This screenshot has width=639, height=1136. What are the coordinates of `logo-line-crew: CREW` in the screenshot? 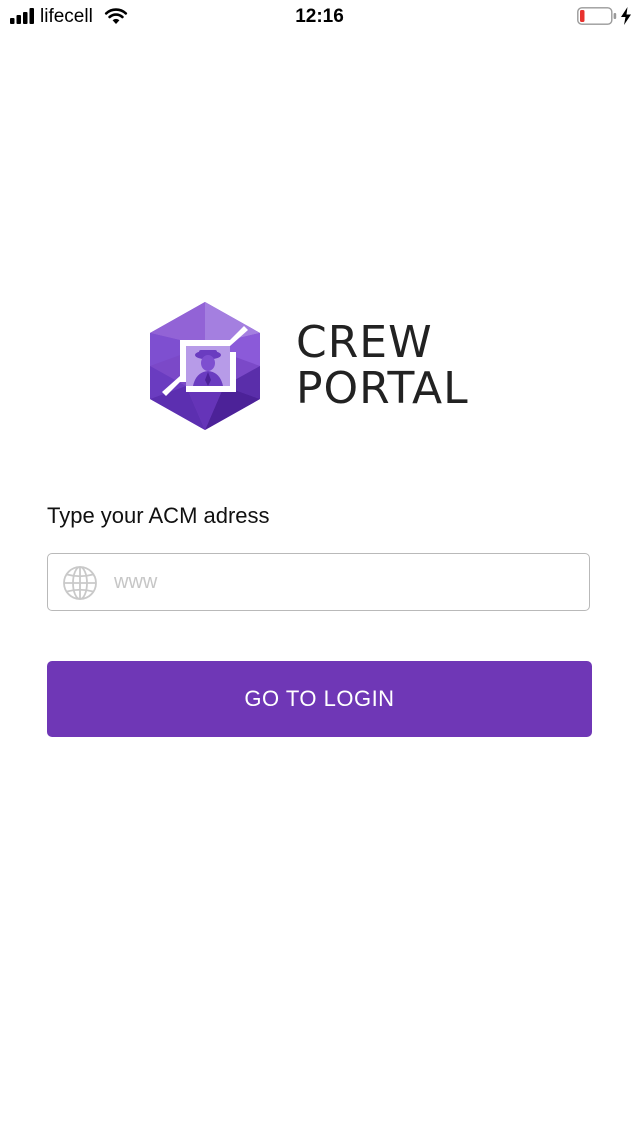 It's located at (364, 342).